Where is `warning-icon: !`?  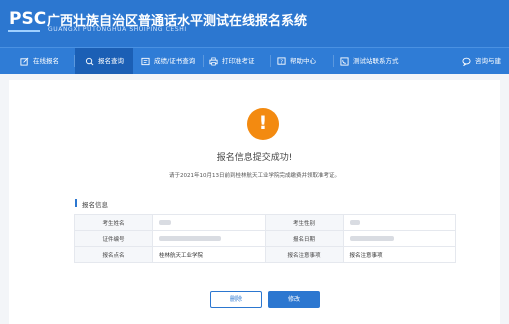 warning-icon: ! is located at coordinates (263, 124).